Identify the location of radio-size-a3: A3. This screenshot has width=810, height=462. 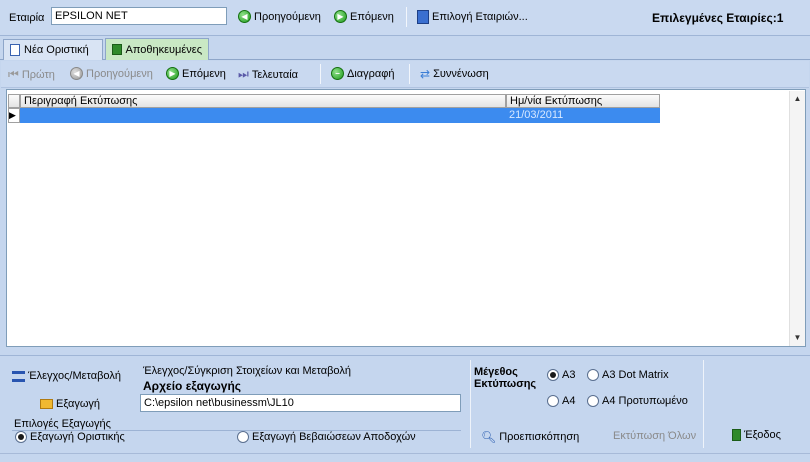
(561, 375).